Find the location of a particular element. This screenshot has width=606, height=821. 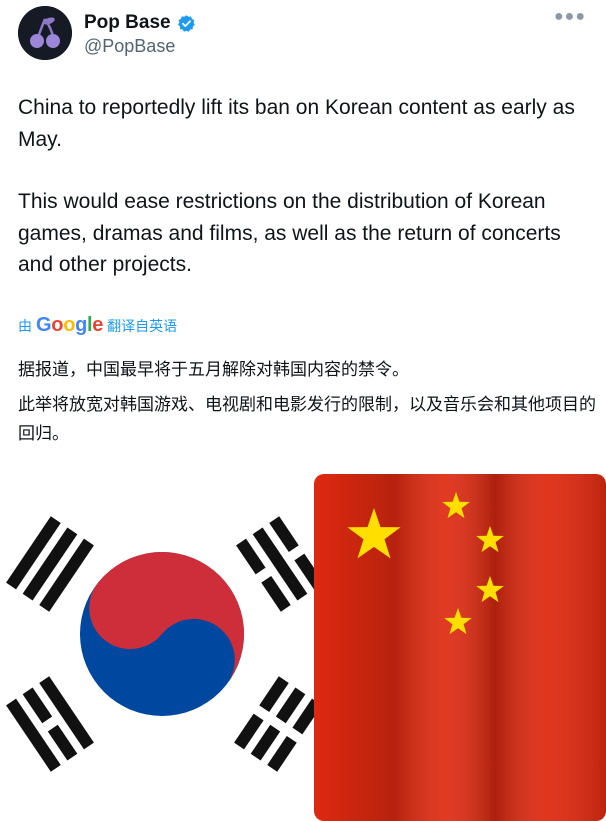

taegeuk-emblem is located at coordinates (162, 633).